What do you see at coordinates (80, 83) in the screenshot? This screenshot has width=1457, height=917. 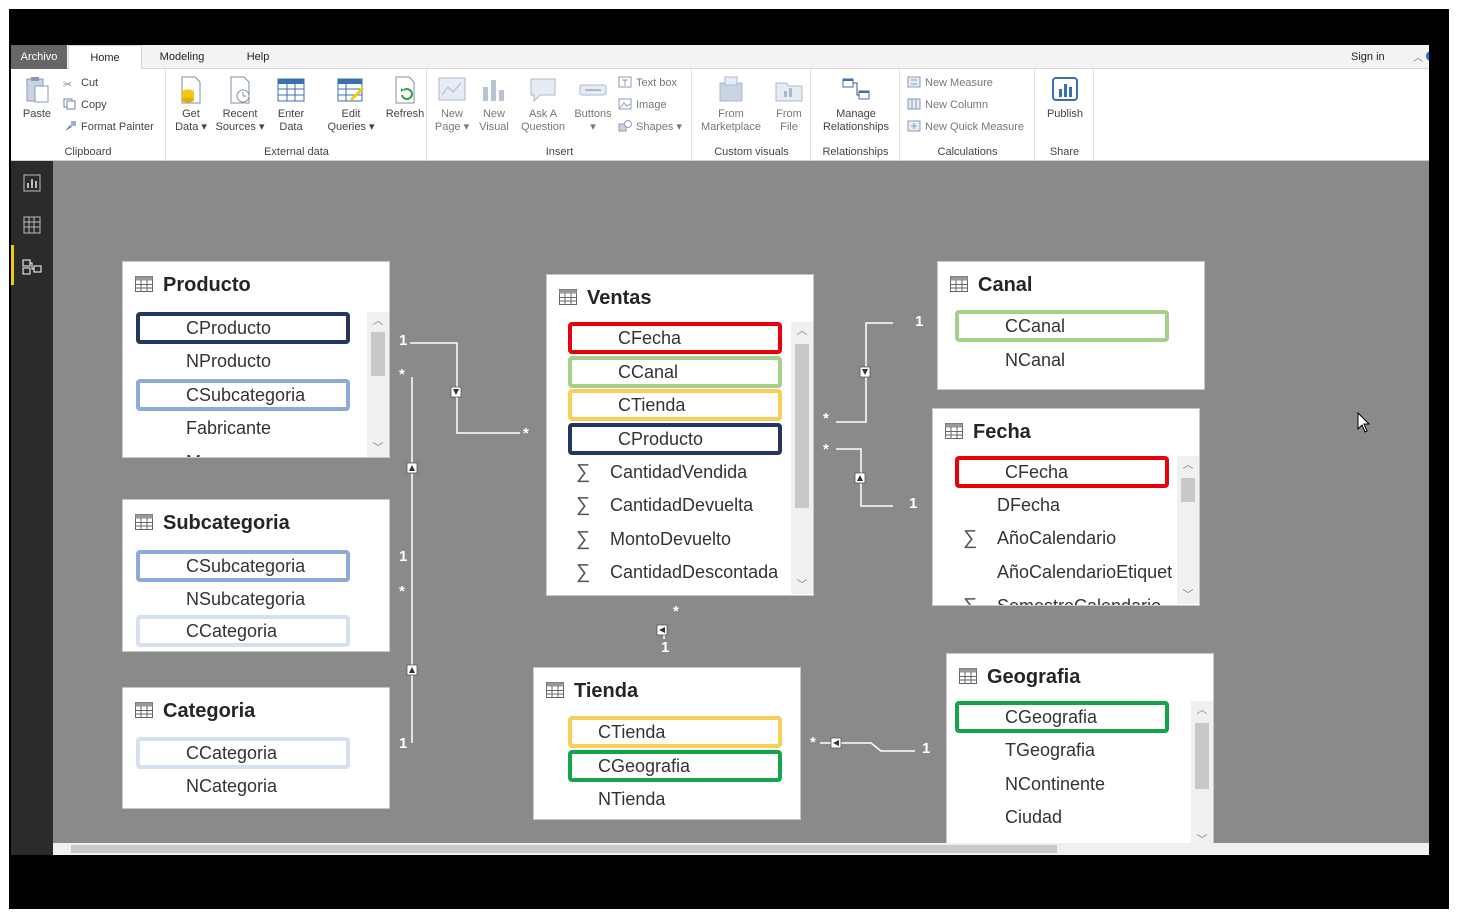 I see `cut-button: ✂ Cut` at bounding box center [80, 83].